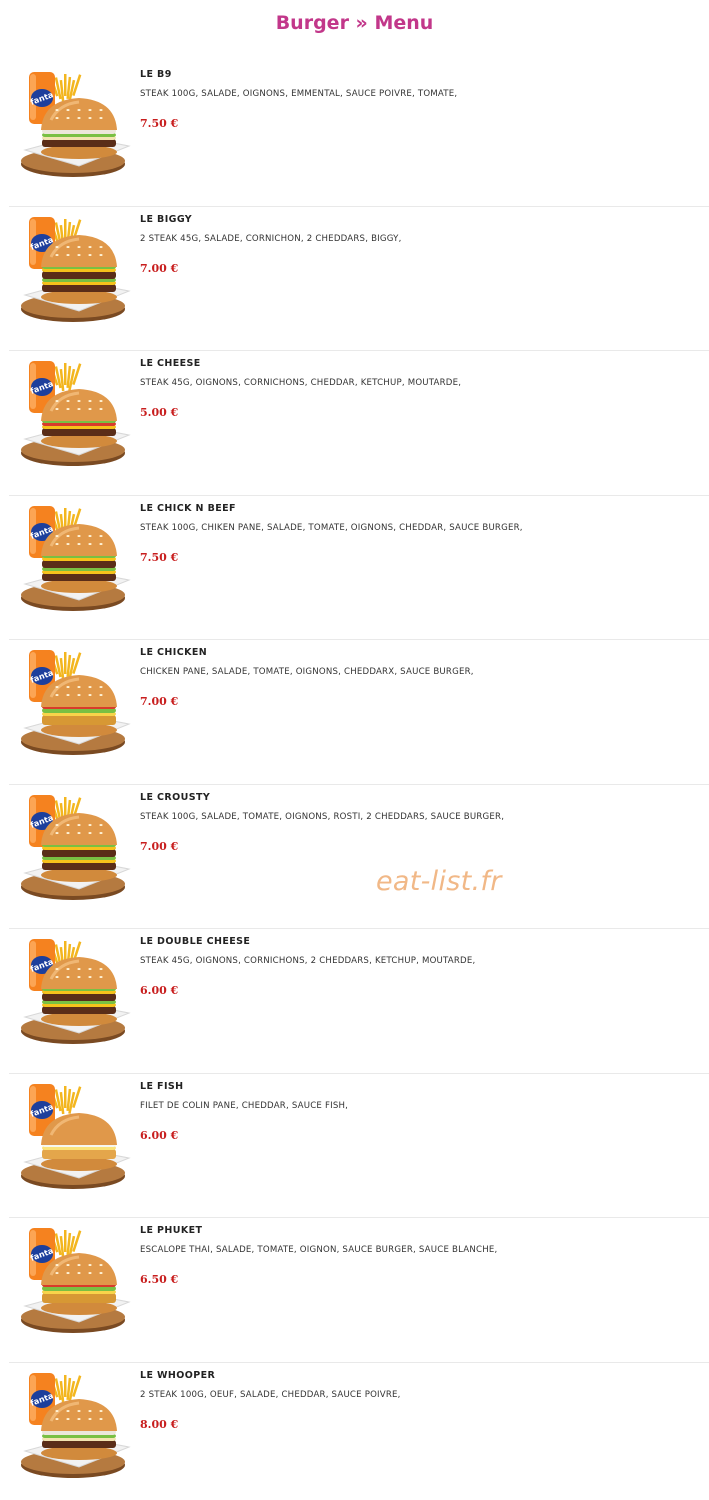  Describe the element at coordinates (171, 1230) in the screenshot. I see `item-name: LE PHUKET` at that location.